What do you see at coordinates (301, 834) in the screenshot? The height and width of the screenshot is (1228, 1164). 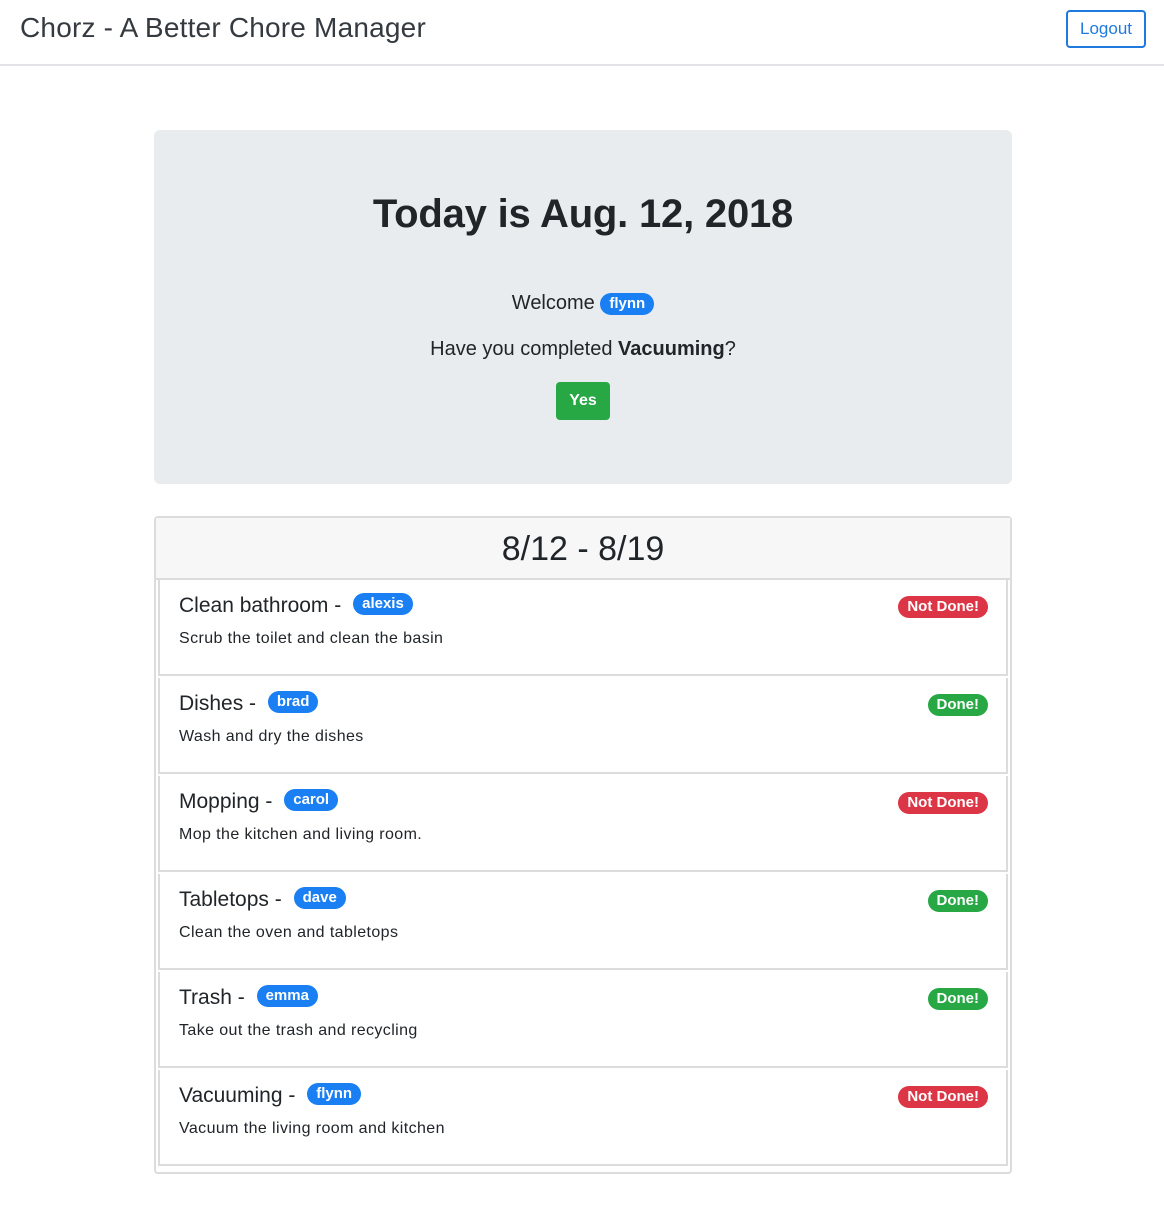 I see `chore-description: Mop the kitchen and living room.` at bounding box center [301, 834].